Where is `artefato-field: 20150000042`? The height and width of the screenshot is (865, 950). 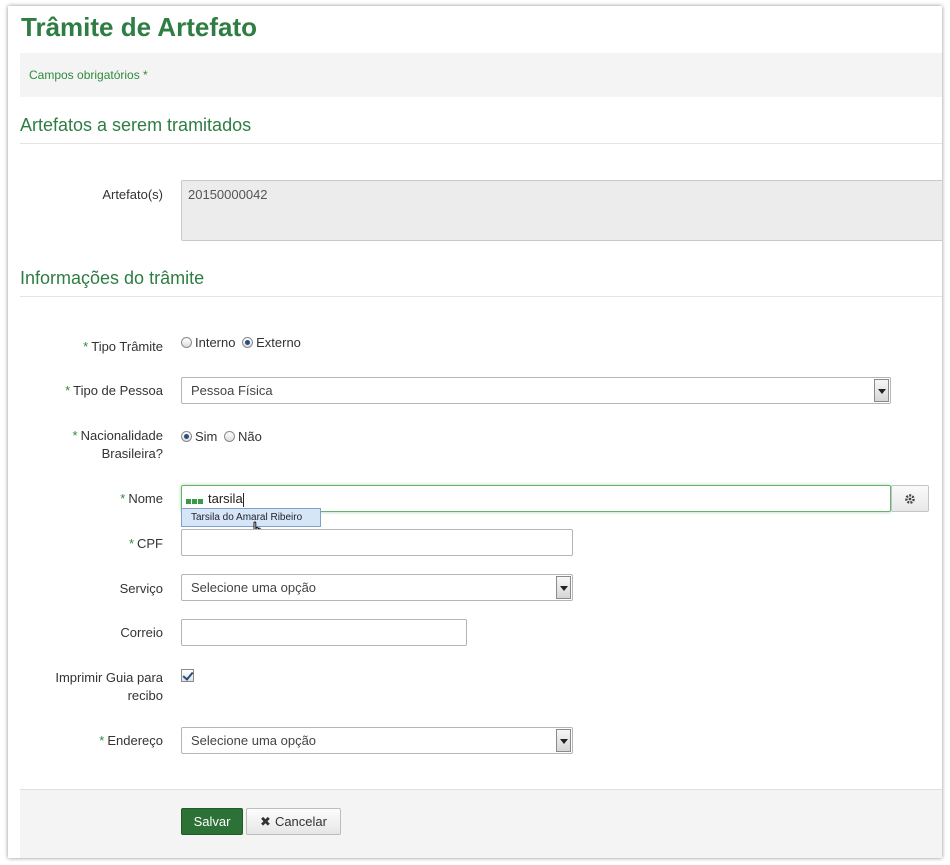 artefato-field: 20150000042 is located at coordinates (561, 210).